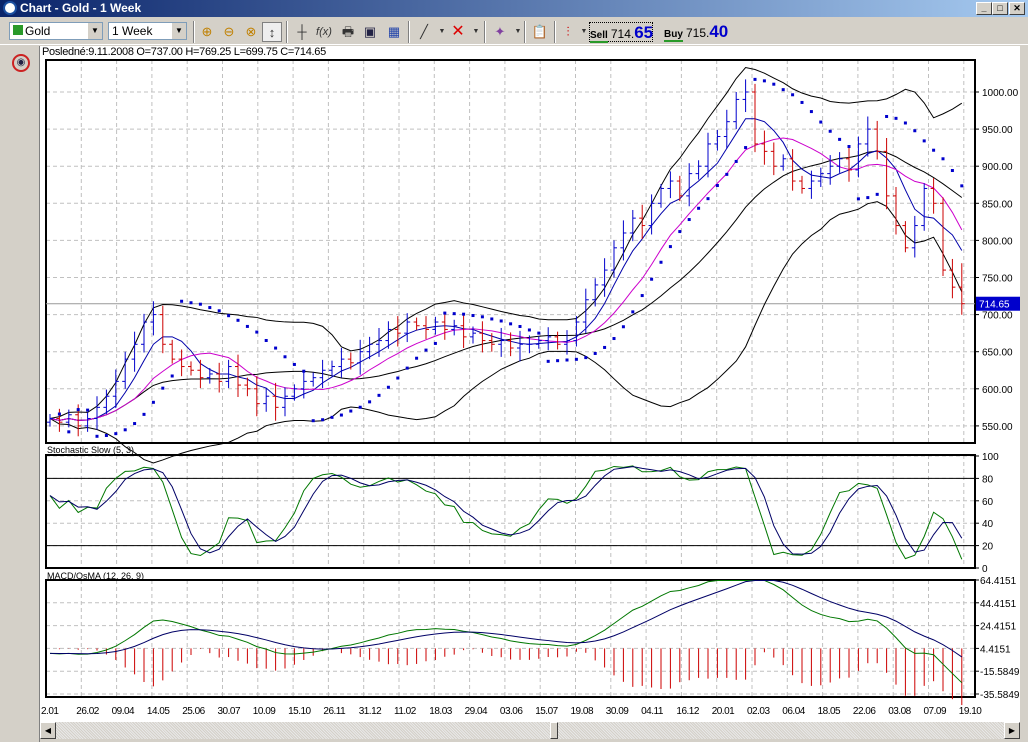 Image resolution: width=1028 pixels, height=742 pixels. What do you see at coordinates (530, 730) in the screenshot?
I see `horizontal-scrollbar: ◀ ▶` at bounding box center [530, 730].